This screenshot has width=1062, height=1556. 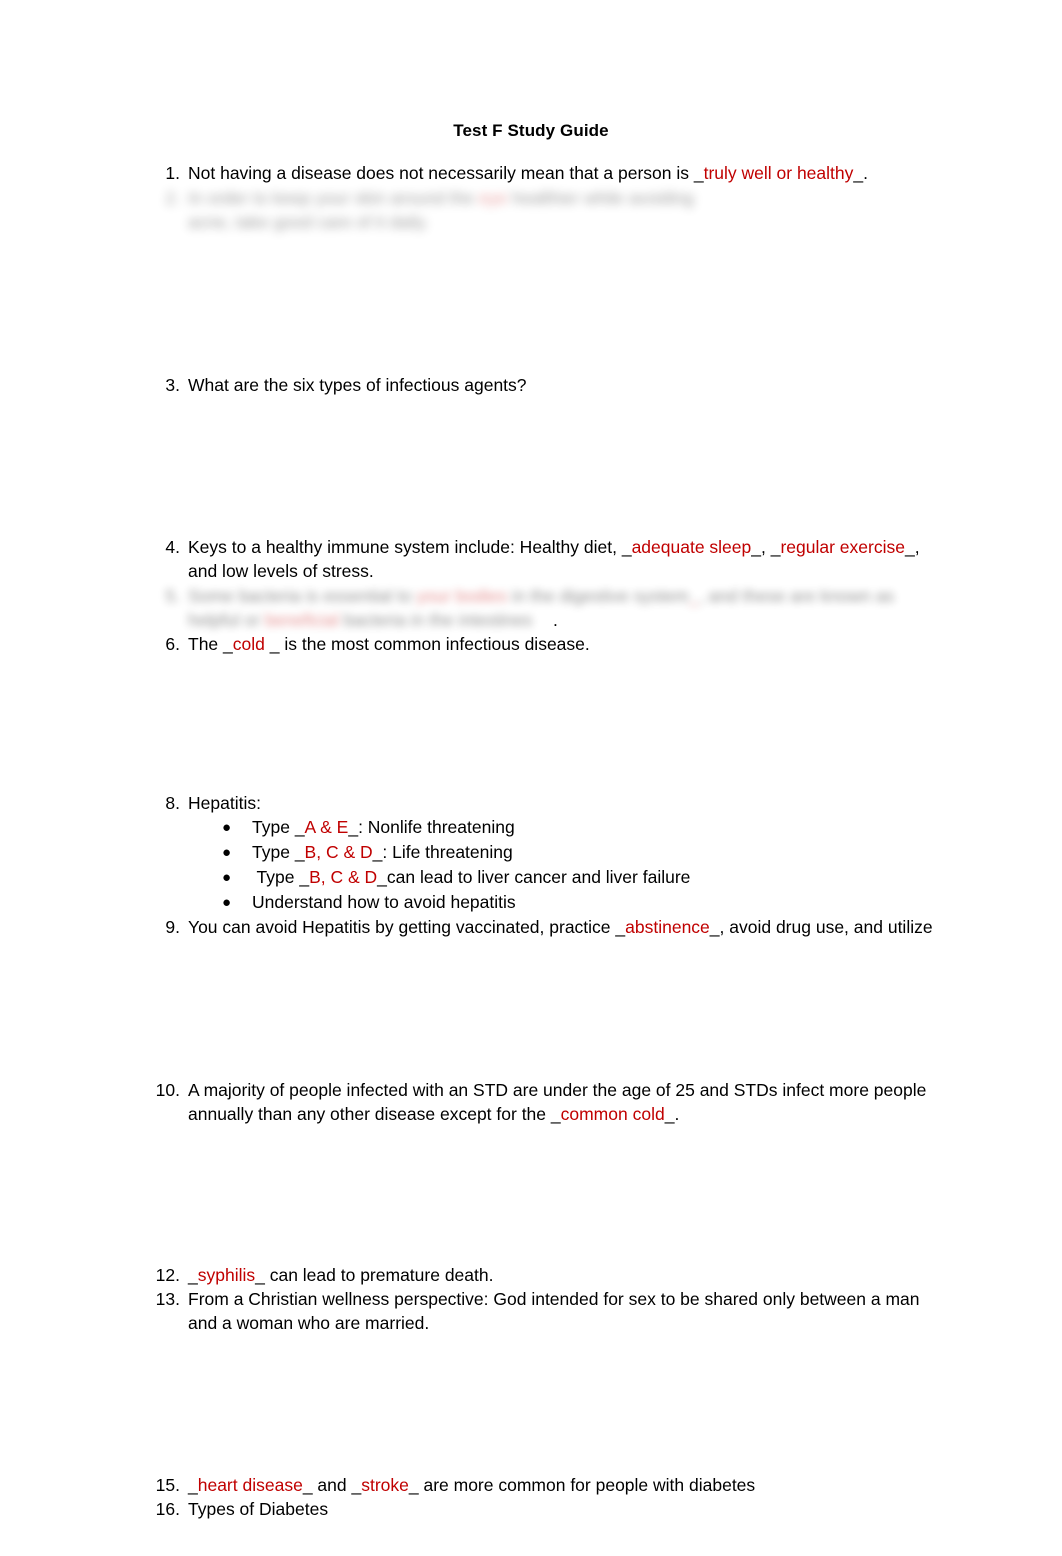 What do you see at coordinates (909, 547) in the screenshot?
I see `item4-underscore-close: _` at bounding box center [909, 547].